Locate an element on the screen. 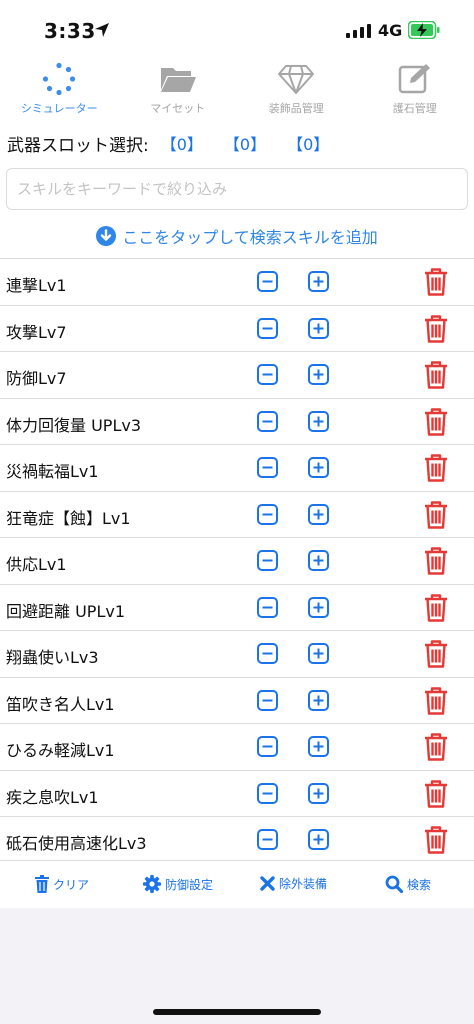 The width and height of the screenshot is (474, 1024). network-type: 4G is located at coordinates (390, 30).